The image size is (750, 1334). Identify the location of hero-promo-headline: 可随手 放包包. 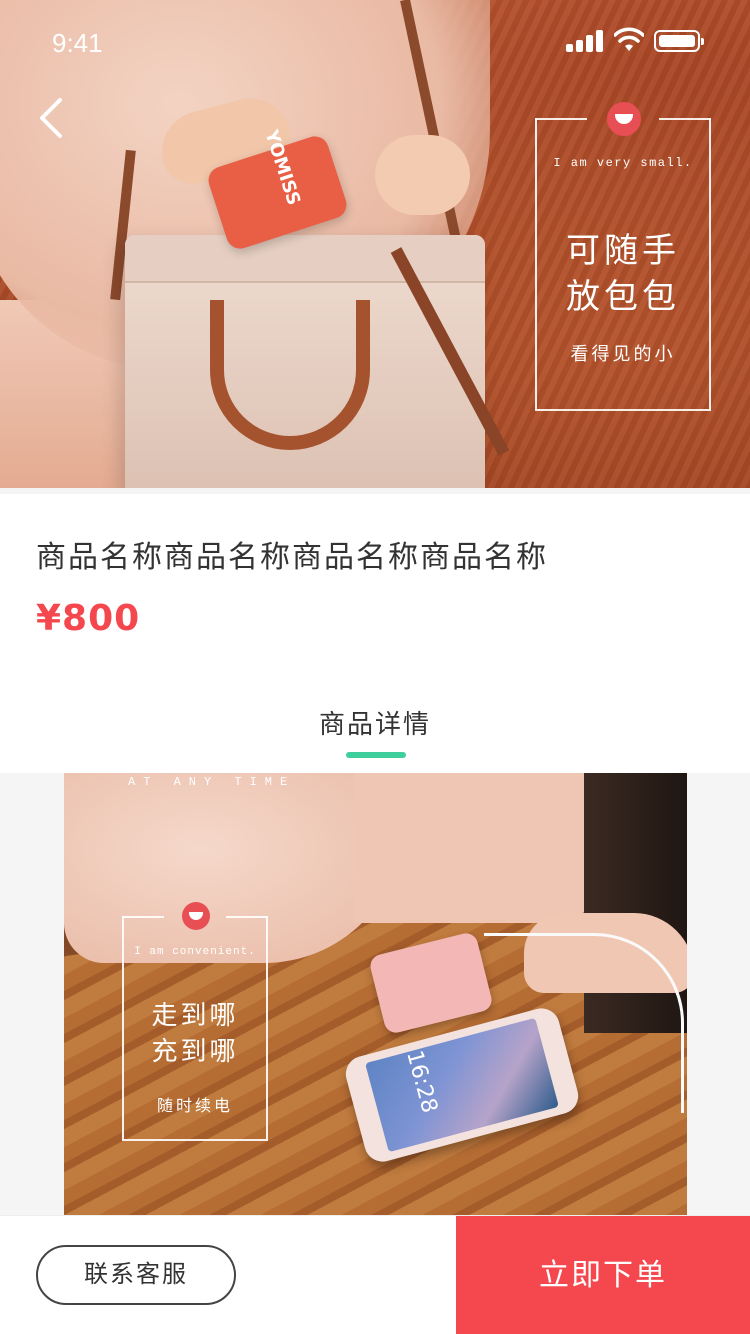
(623, 274).